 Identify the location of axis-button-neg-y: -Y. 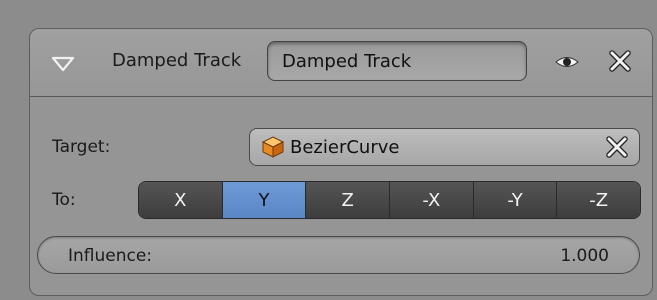
(515, 200).